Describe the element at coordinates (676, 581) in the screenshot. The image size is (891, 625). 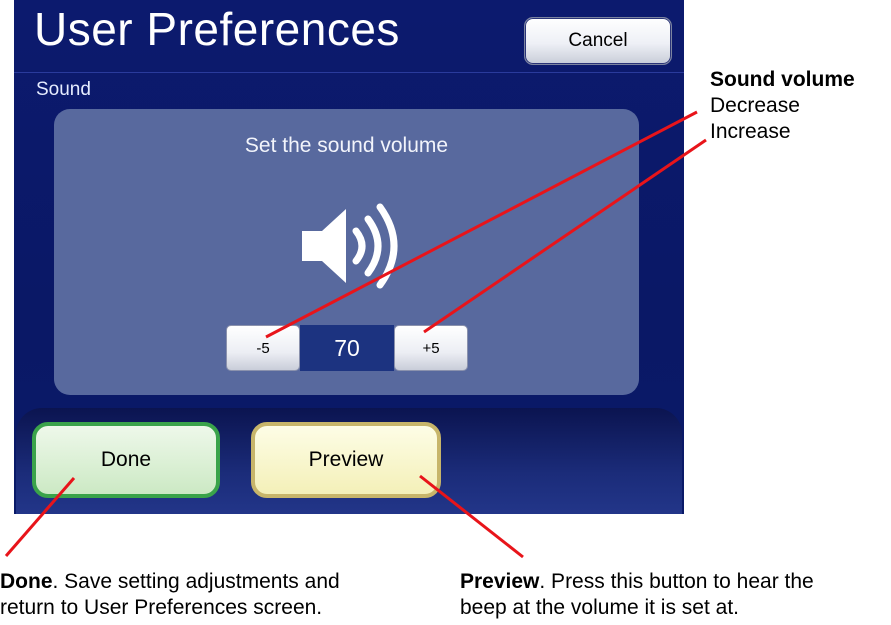
I see `preview-annotation-line1: . Press this button to hear the` at that location.